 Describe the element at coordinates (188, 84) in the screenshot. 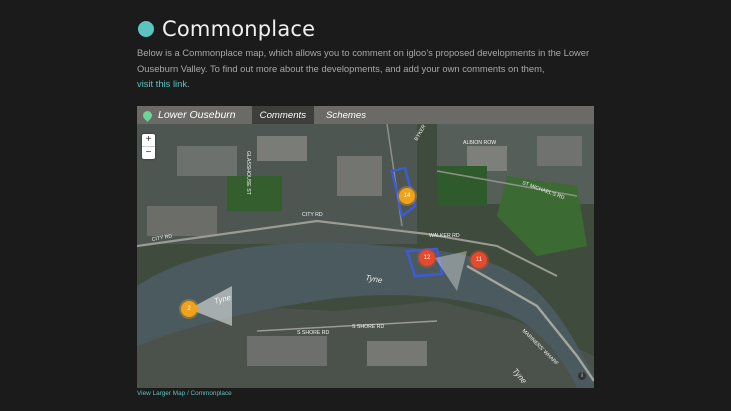

I see `intro-end: .` at that location.